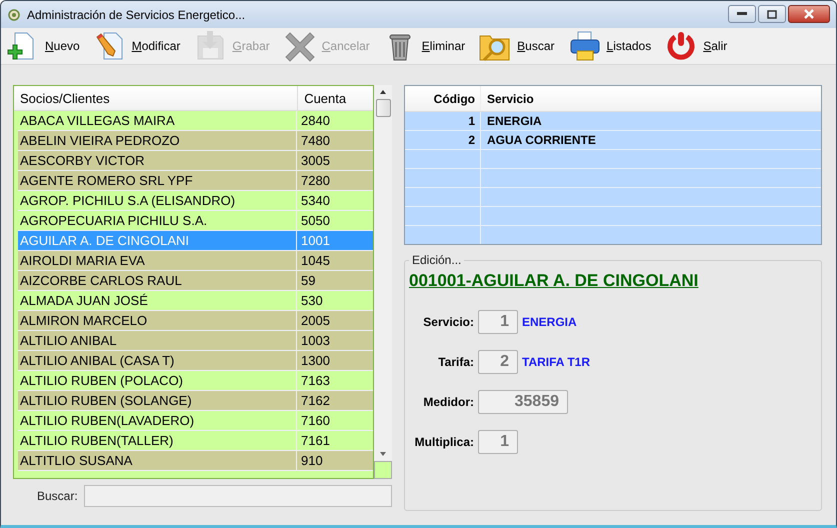  I want to click on client-row: ALMADA JUAN JOSÉ 530, so click(195, 301).